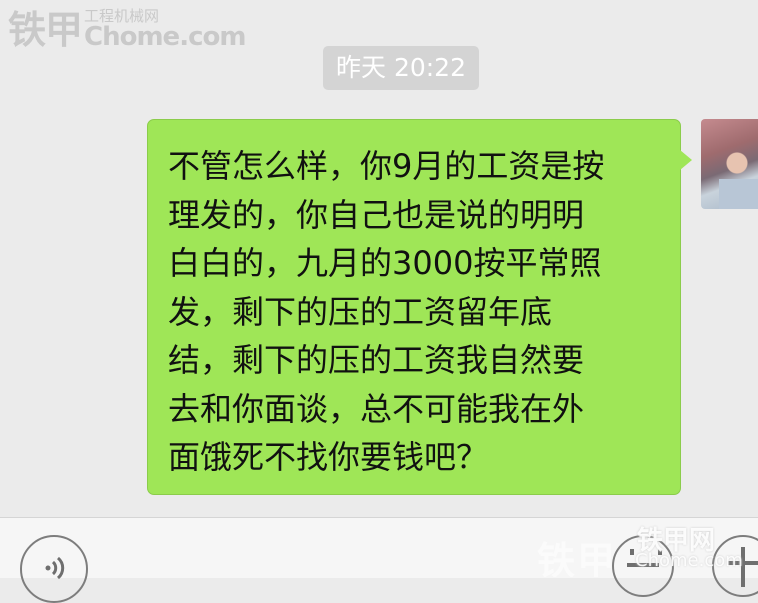 This screenshot has width=758, height=603. Describe the element at coordinates (686, 160) in the screenshot. I see `message-bubble-tail` at that location.